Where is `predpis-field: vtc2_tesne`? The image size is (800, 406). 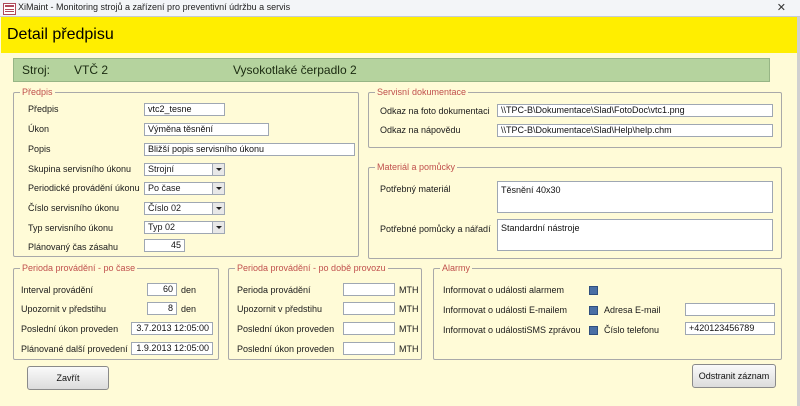
predpis-field: vtc2_tesne is located at coordinates (184, 109).